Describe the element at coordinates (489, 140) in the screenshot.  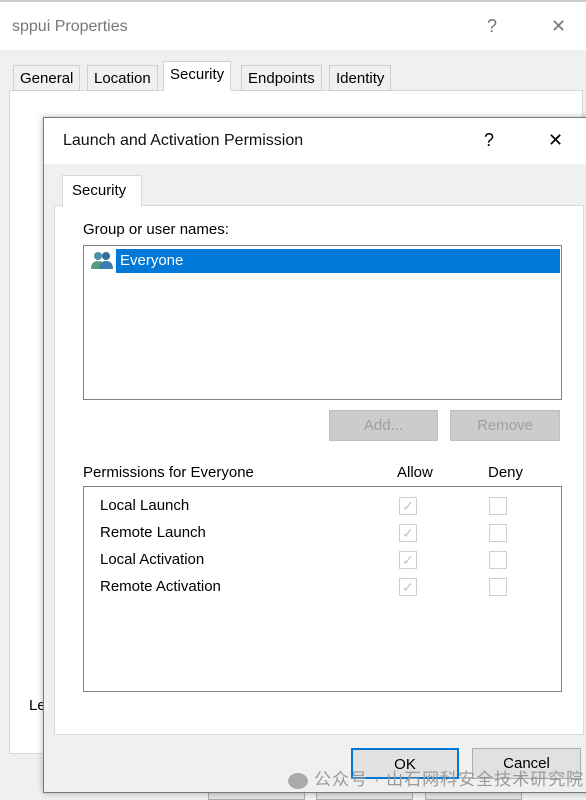
I see `dialog-help-button: ?` at that location.